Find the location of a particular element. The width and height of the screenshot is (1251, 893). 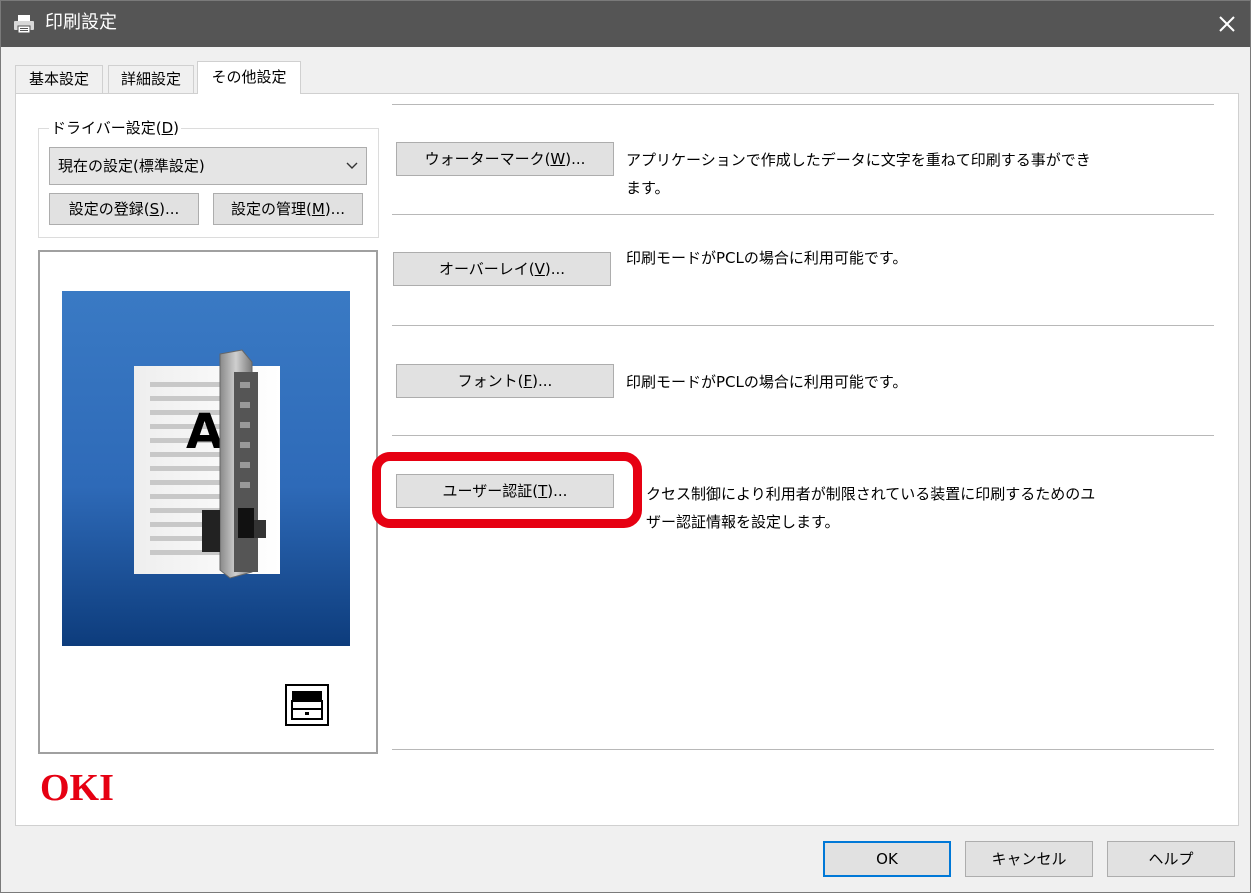

driver-settings-value: 現在の設定(標準設定) is located at coordinates (131, 166).